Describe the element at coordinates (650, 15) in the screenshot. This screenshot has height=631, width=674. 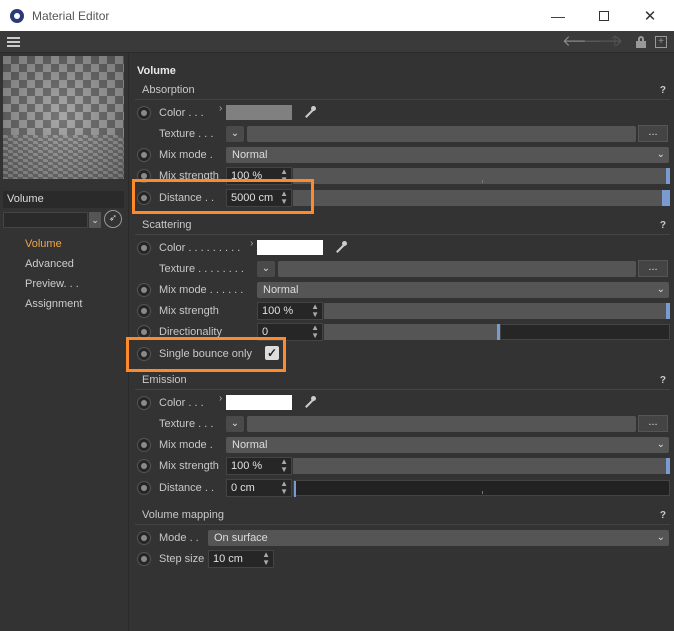
I see `close-button: ✕` at that location.